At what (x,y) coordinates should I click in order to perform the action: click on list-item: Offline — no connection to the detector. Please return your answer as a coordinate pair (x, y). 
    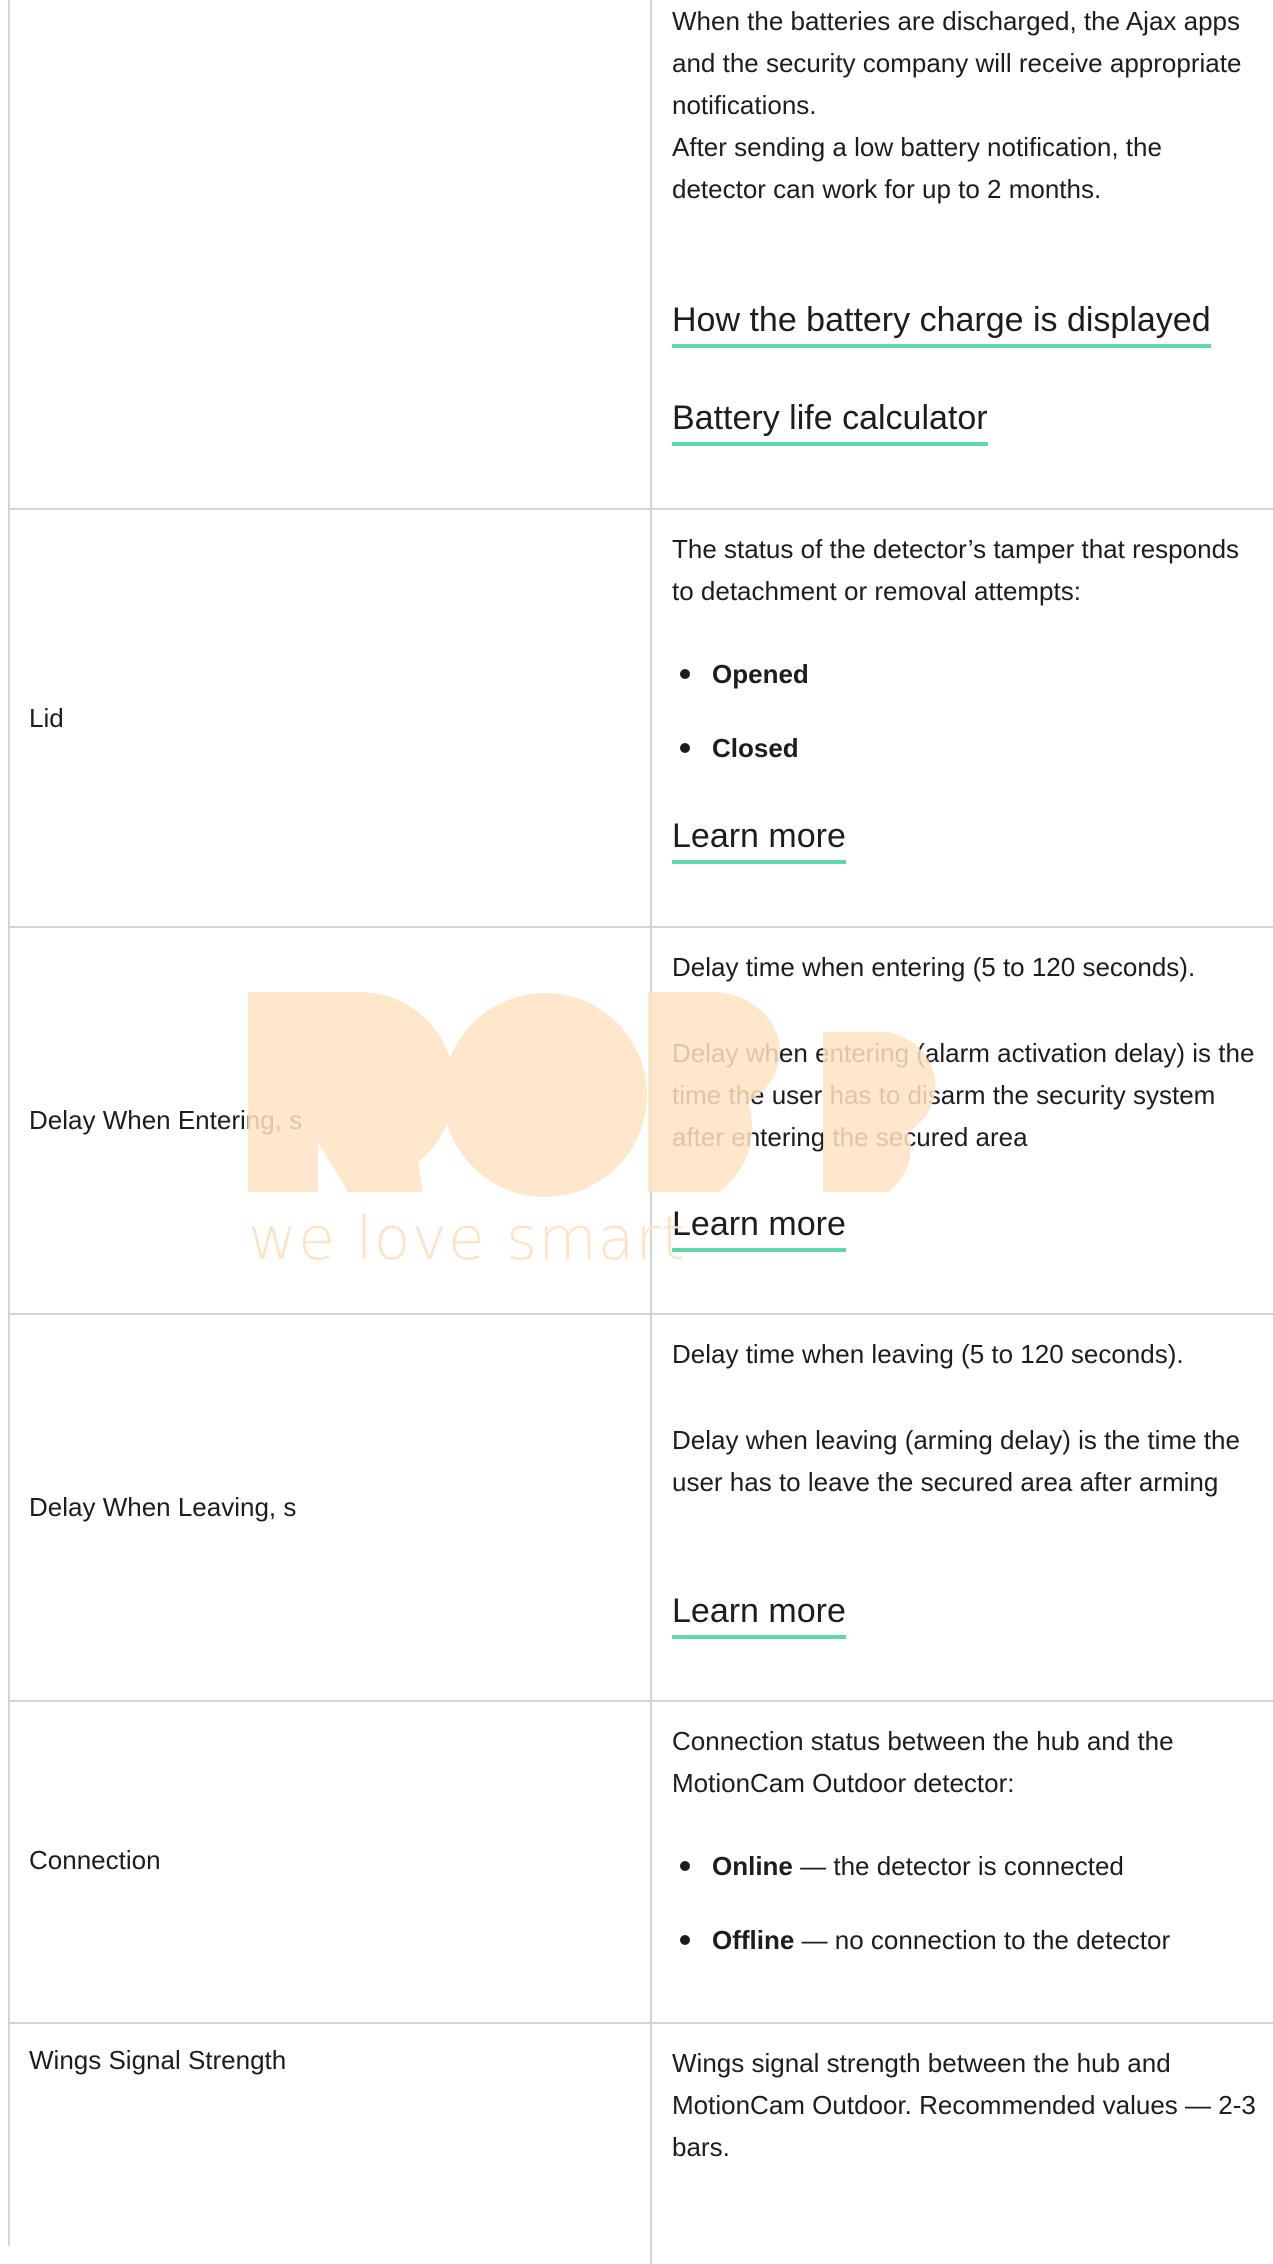
    Looking at the image, I should click on (921, 1940).